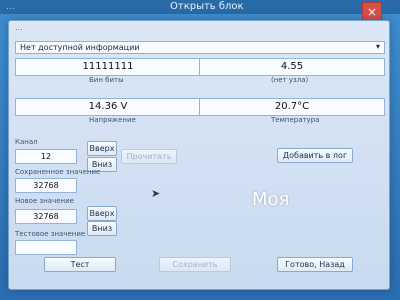  I want to click on channel-input: 12, so click(46, 156).